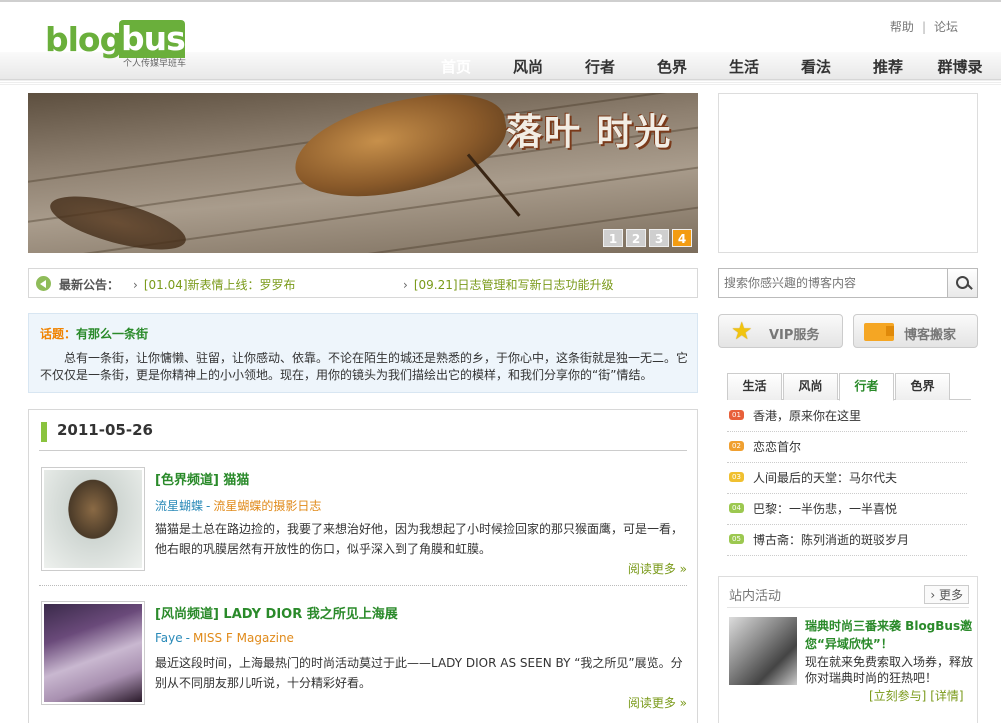 This screenshot has height=723, width=1001. I want to click on nav-item-life: 生活, so click(744, 66).